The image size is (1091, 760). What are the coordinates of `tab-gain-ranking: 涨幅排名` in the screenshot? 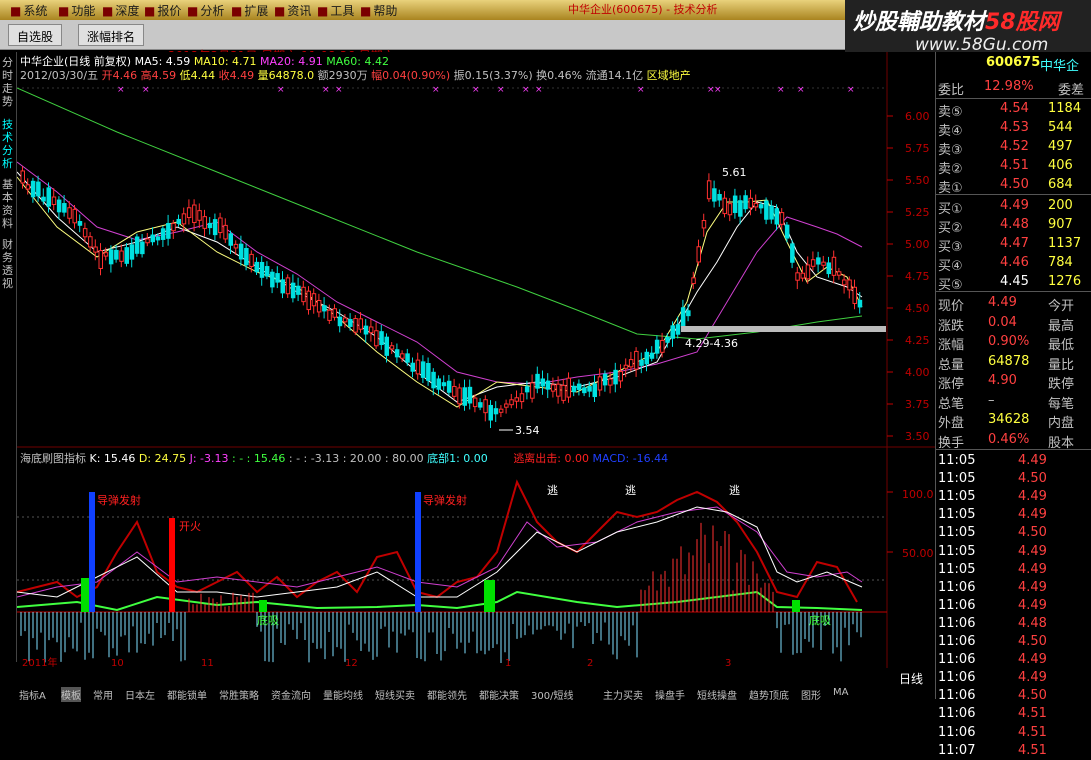 It's located at (111, 35).